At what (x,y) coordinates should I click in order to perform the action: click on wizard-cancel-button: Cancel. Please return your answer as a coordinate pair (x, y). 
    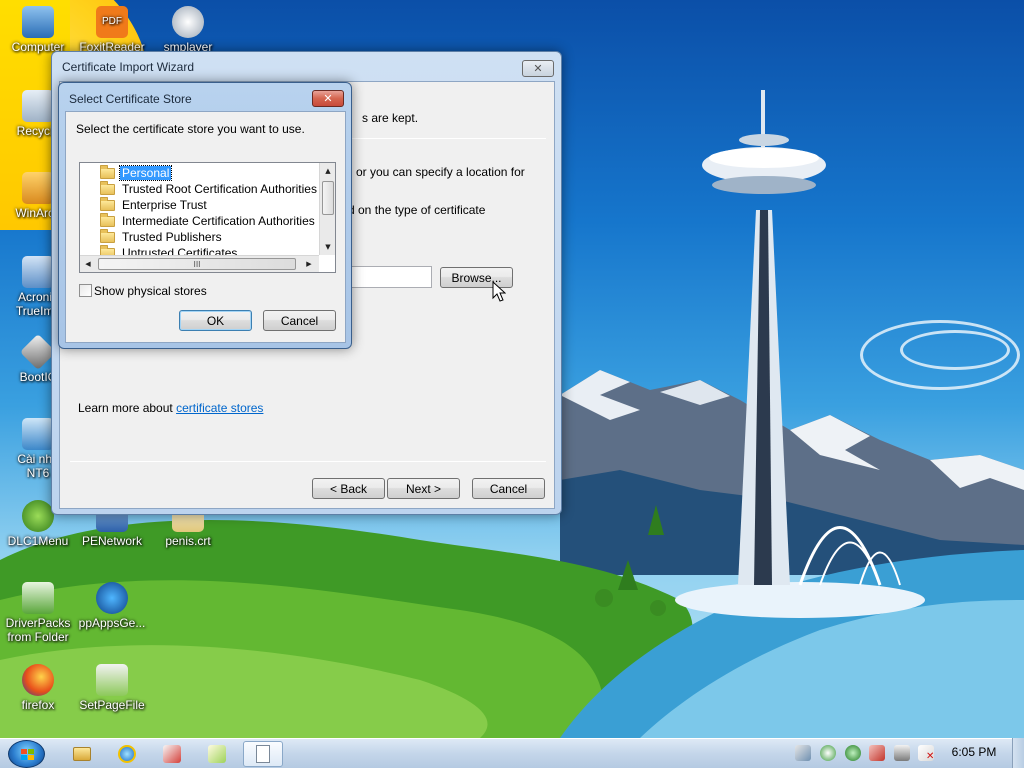
    Looking at the image, I should click on (508, 488).